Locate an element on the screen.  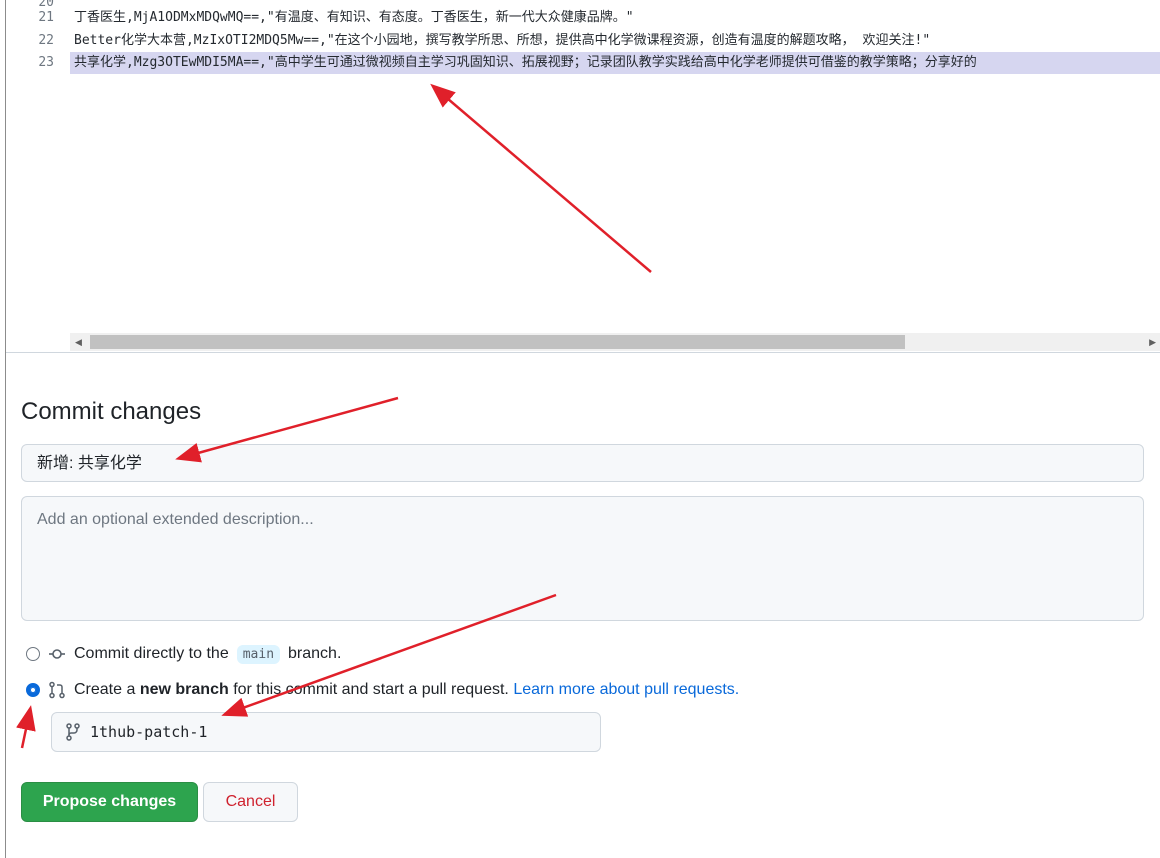
git-branch-icon is located at coordinates (73, 732).